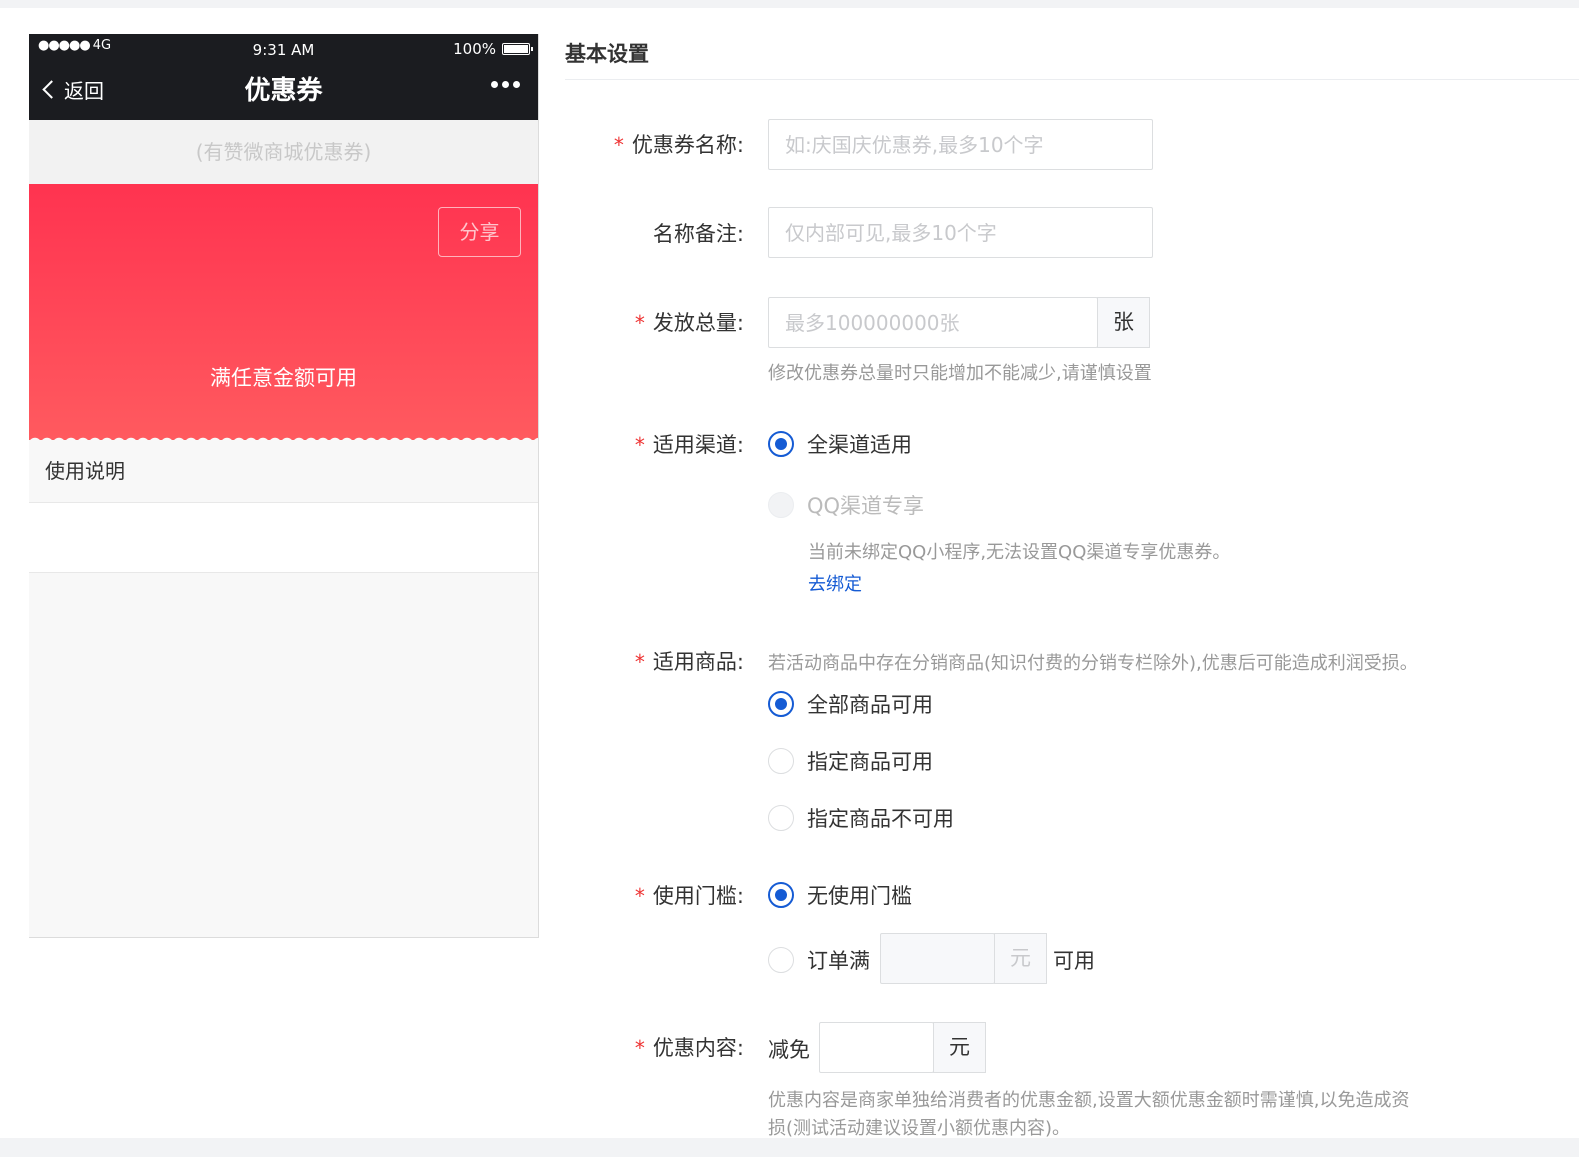 This screenshot has height=1157, width=1579. I want to click on name-remark-input, so click(960, 232).